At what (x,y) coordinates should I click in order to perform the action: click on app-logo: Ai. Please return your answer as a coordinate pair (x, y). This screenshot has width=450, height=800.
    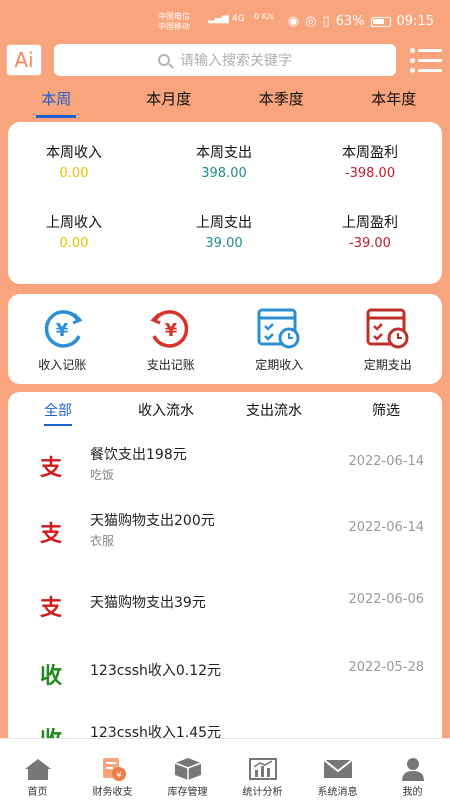
    Looking at the image, I should click on (24, 60).